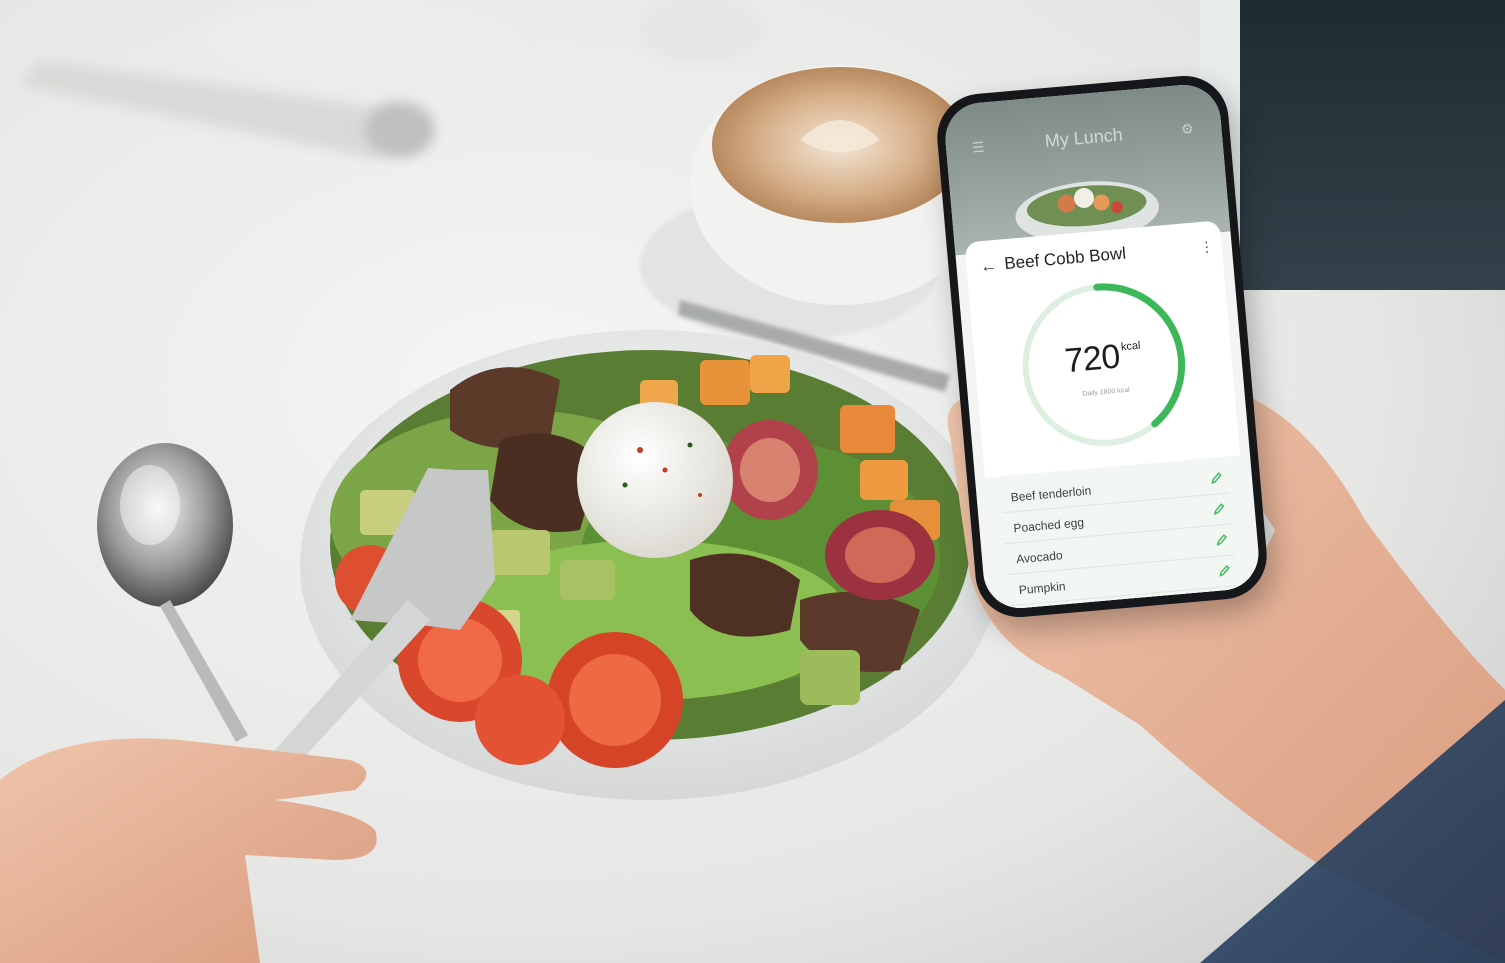 This screenshot has width=1505, height=963. Describe the element at coordinates (1048, 525) in the screenshot. I see `ingredient-label: Poached egg` at that location.